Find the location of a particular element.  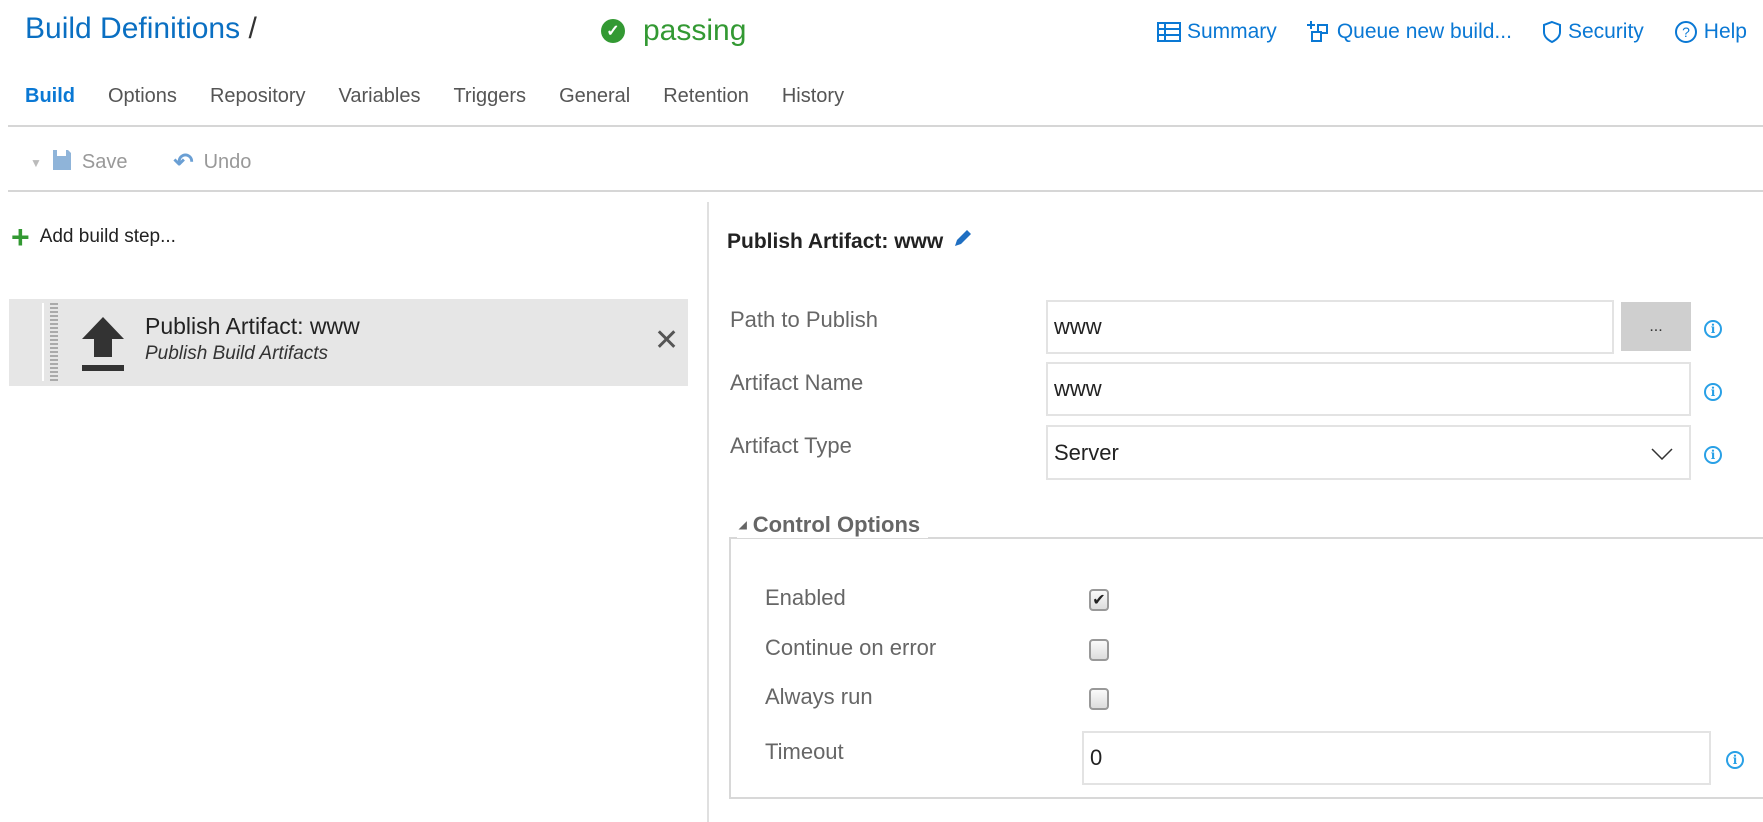

security-link: Security is located at coordinates (1593, 32).